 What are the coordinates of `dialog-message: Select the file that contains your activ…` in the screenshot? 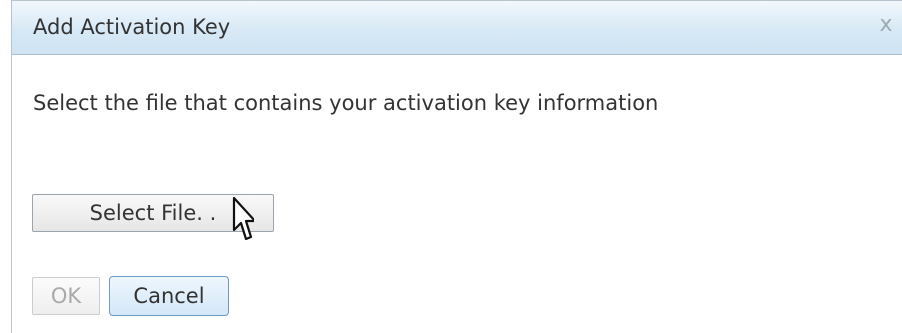 It's located at (346, 103).